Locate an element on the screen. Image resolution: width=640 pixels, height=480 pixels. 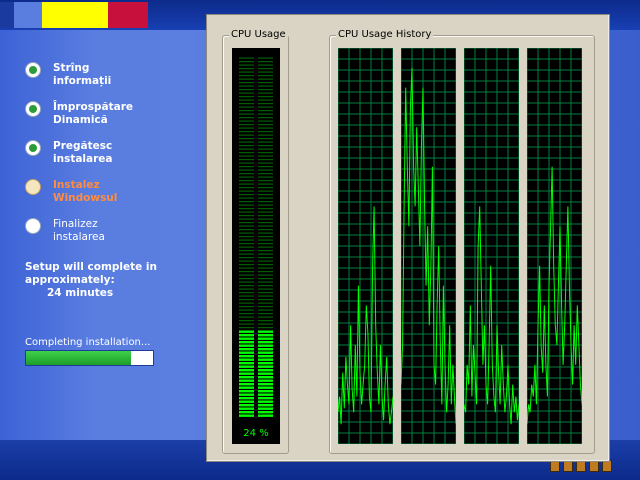
progress-bar-fill is located at coordinates (79, 358).